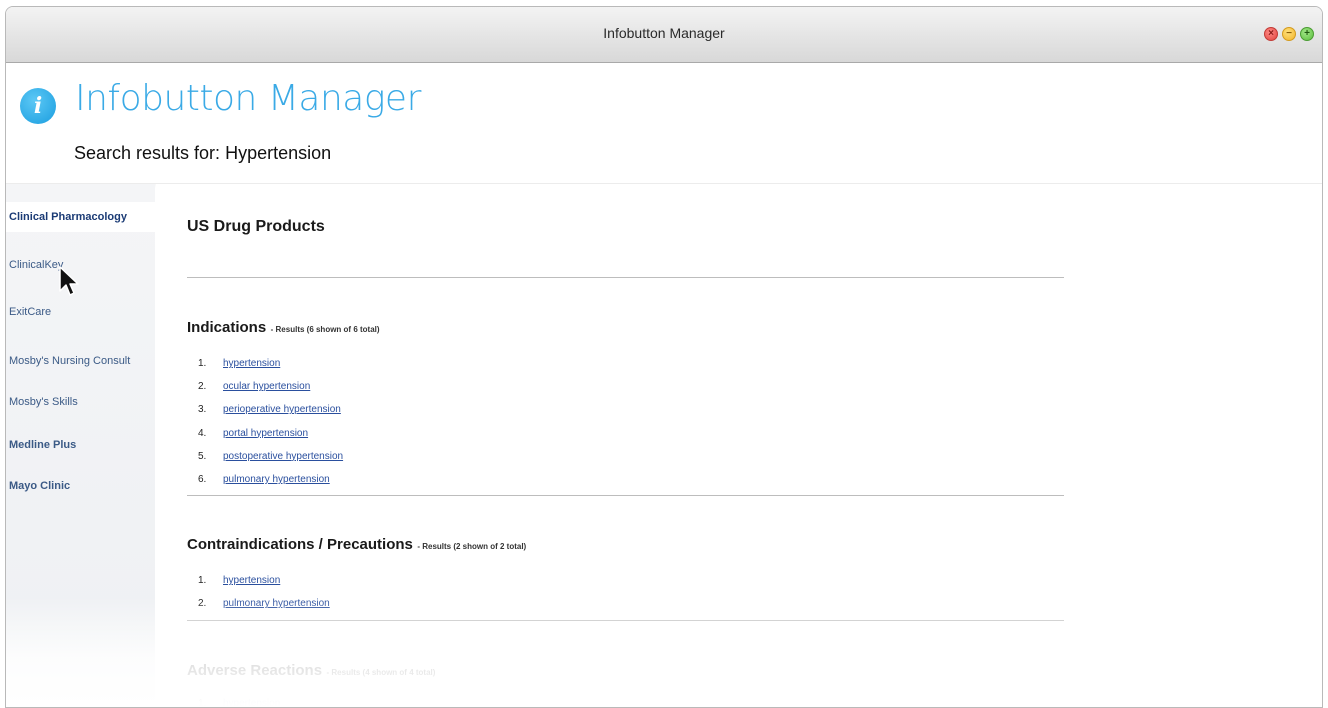  I want to click on title-bar: Infobutton Manager × − +, so click(664, 35).